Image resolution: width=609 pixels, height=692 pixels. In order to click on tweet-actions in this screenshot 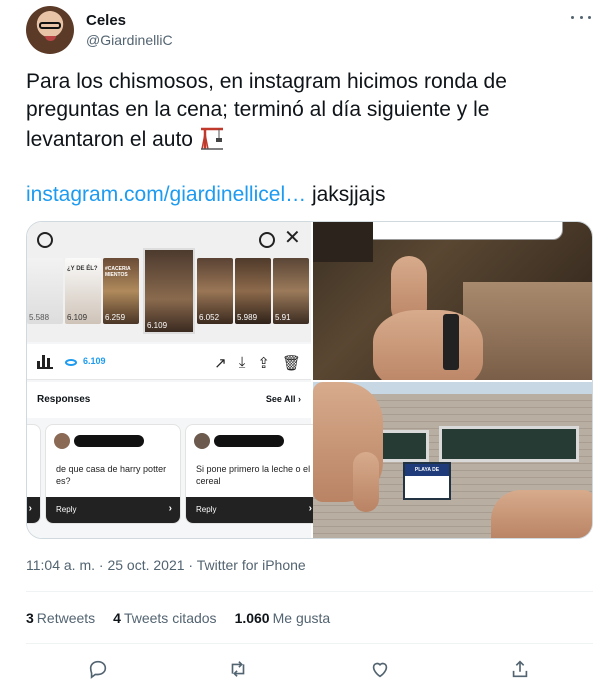, I will do `click(309, 669)`.